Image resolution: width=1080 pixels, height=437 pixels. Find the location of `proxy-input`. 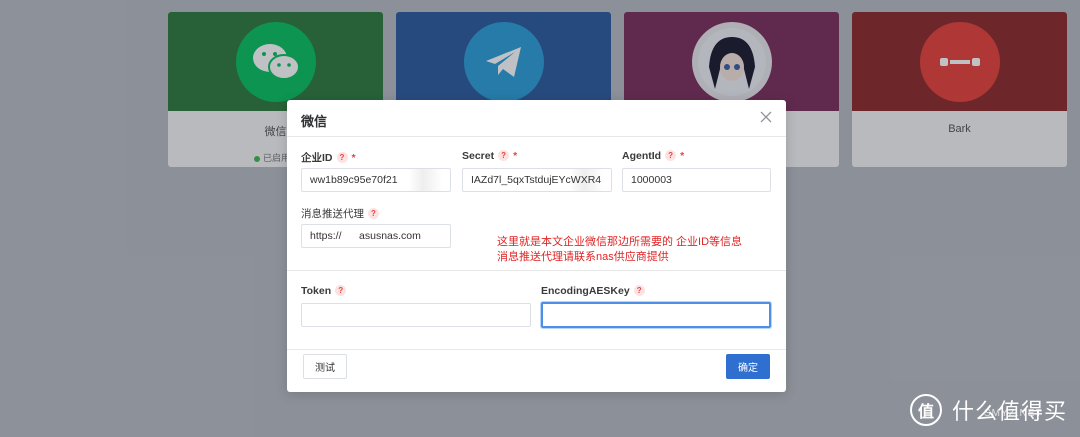

proxy-input is located at coordinates (376, 236).